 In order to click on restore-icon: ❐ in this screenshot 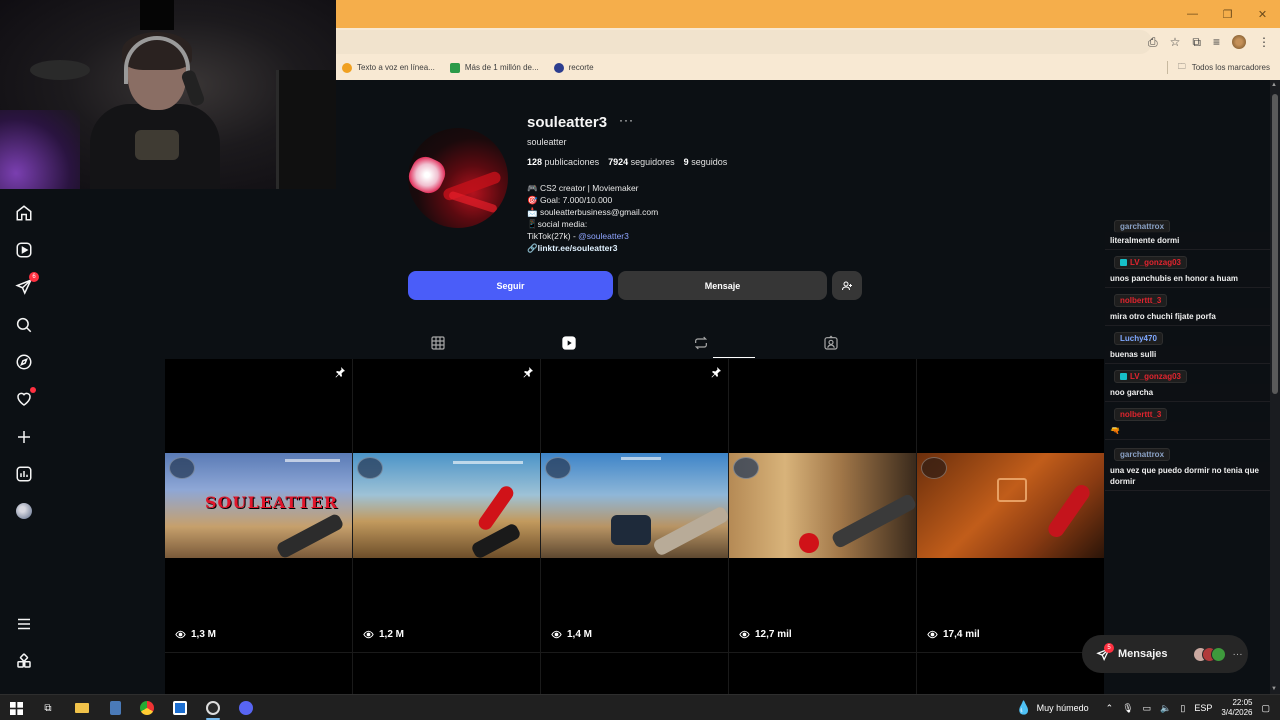, I will do `click(1227, 14)`.